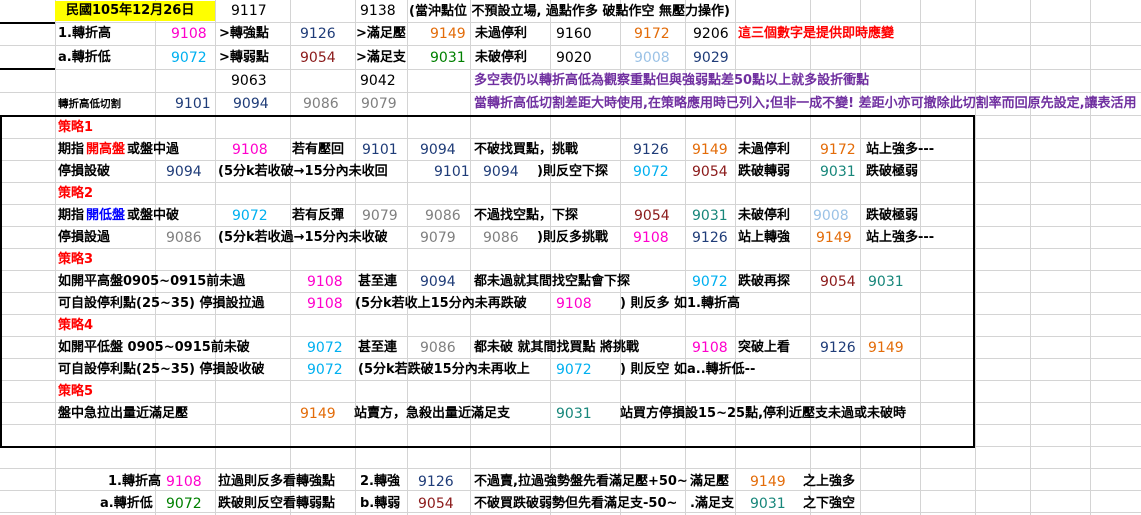 The image size is (1141, 515). I want to click on bottom-label-break-short: 跌破則反空看轉弱點, so click(277, 503).